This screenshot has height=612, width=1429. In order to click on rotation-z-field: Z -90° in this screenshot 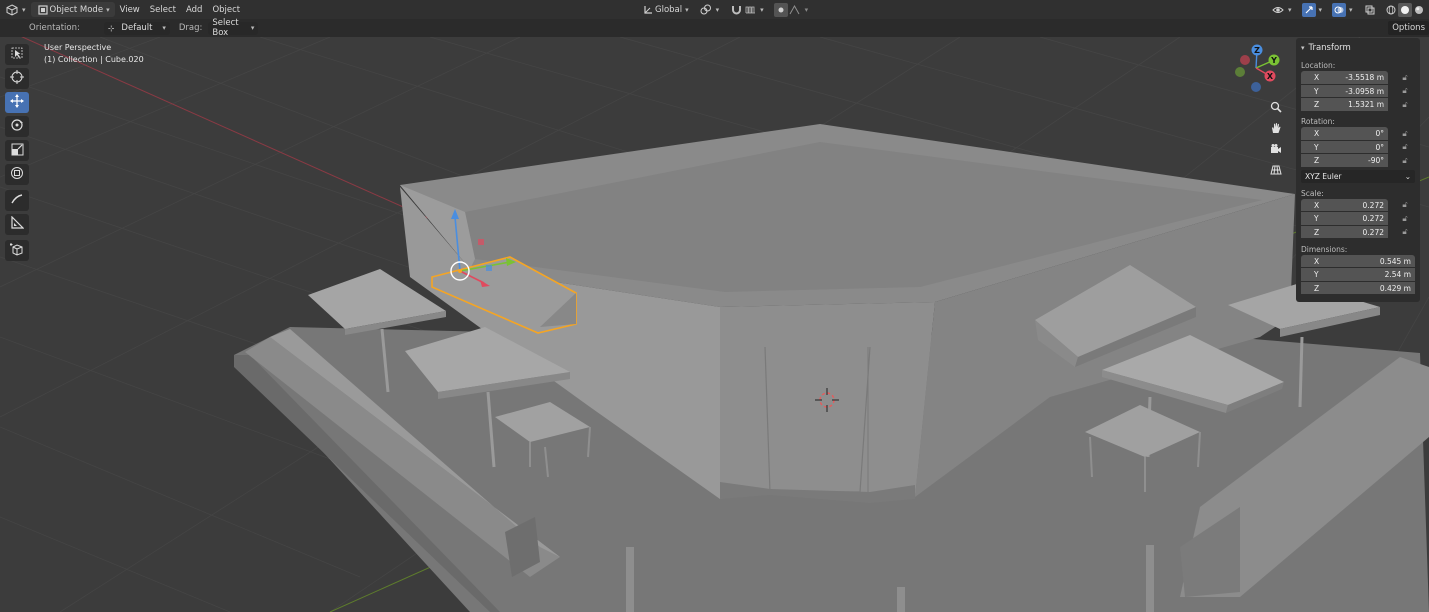, I will do `click(1344, 160)`.